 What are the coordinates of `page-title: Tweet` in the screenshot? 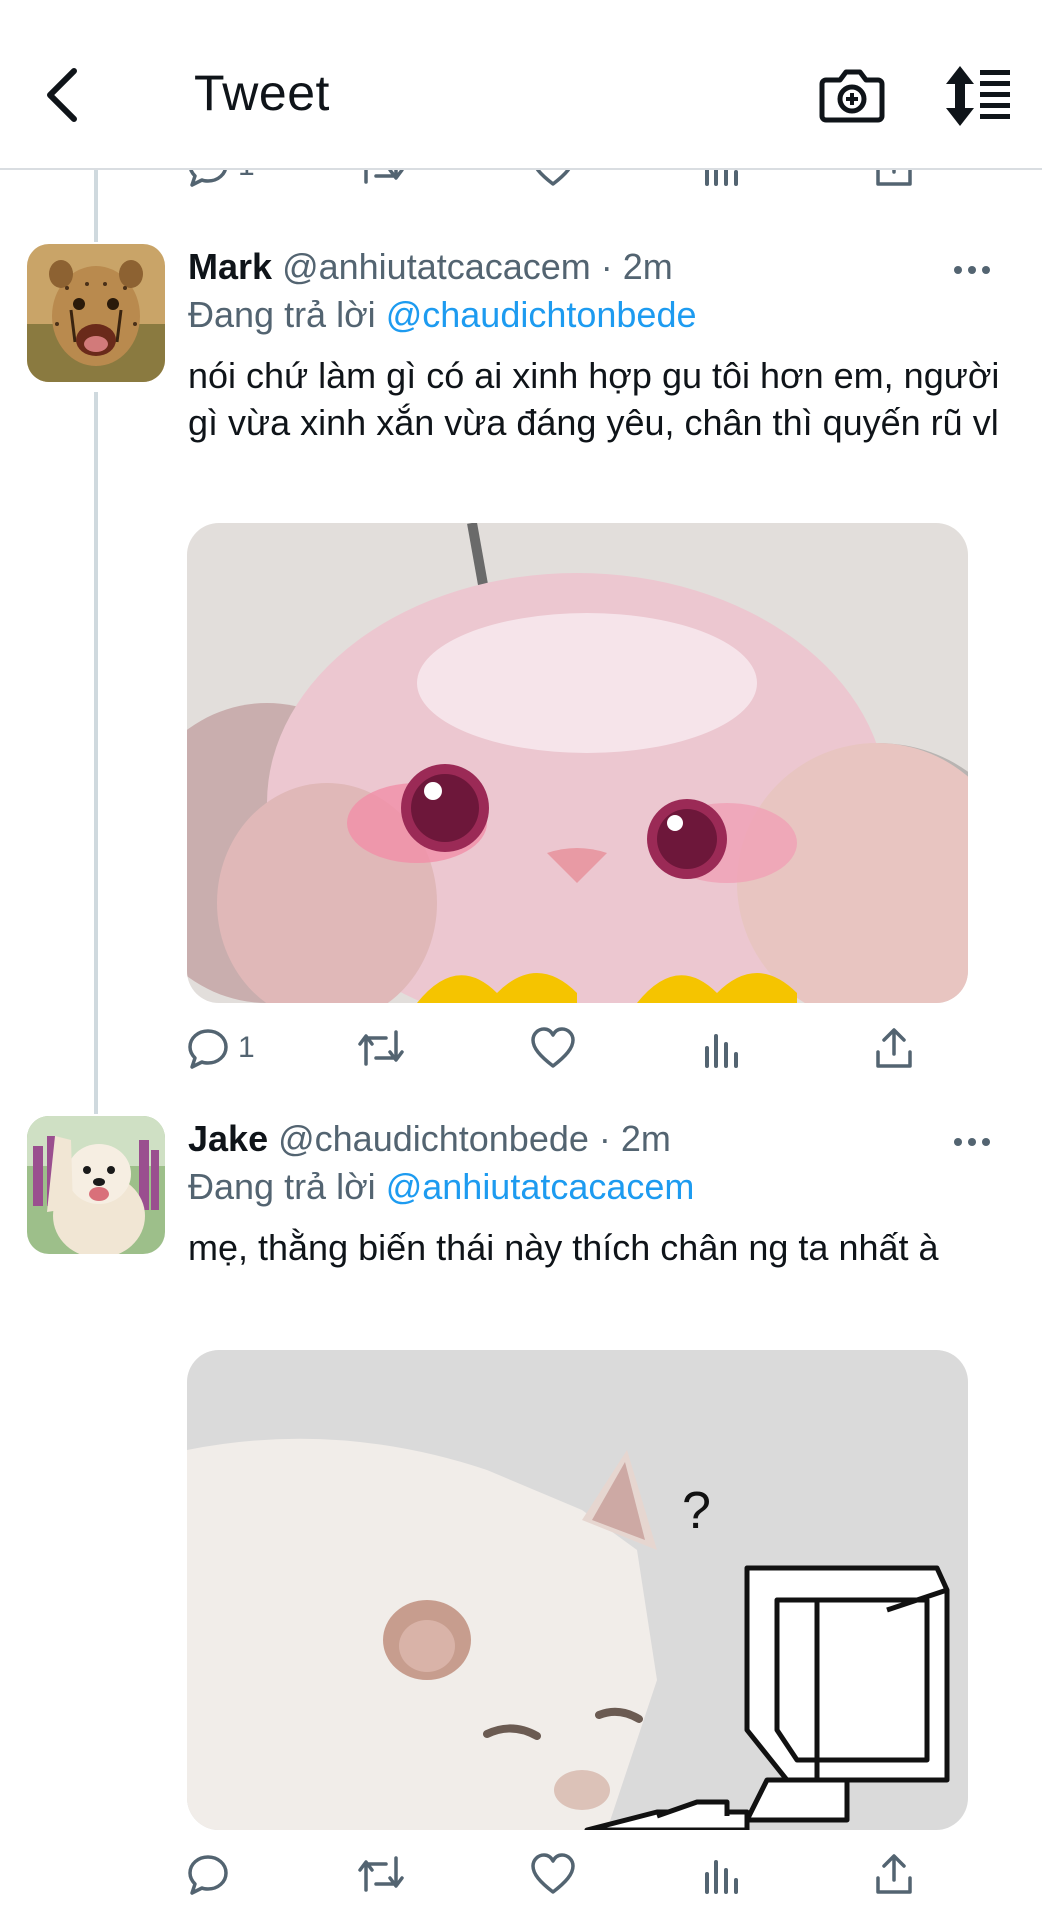 It's located at (262, 93).